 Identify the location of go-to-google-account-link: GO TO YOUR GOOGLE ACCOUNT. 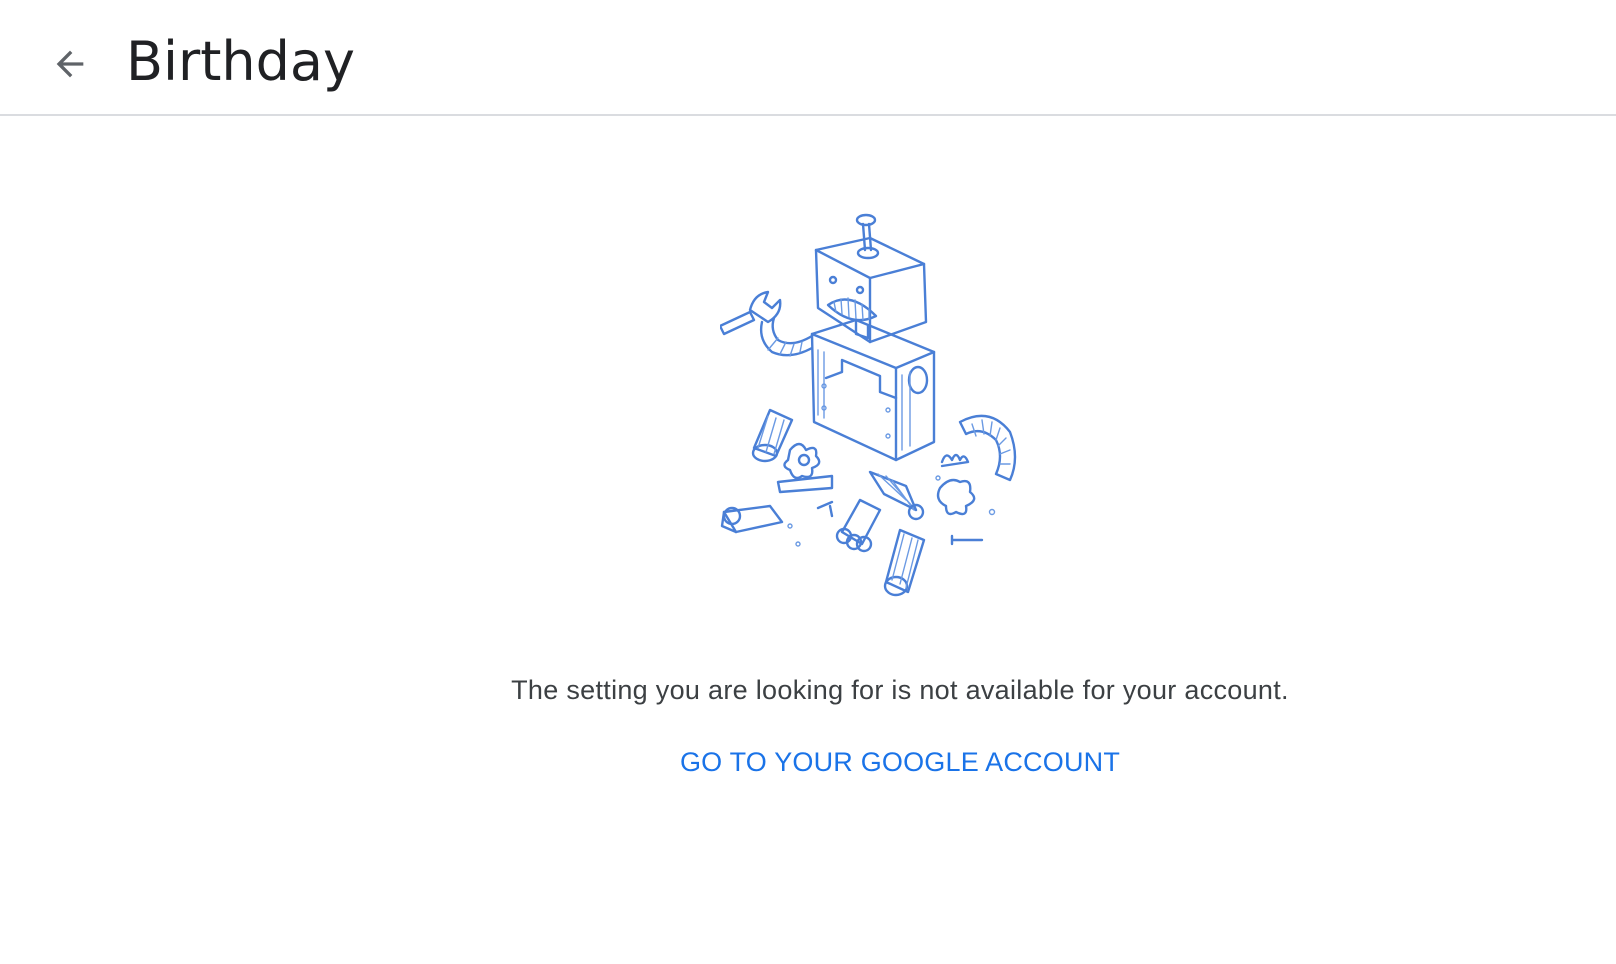
(900, 762).